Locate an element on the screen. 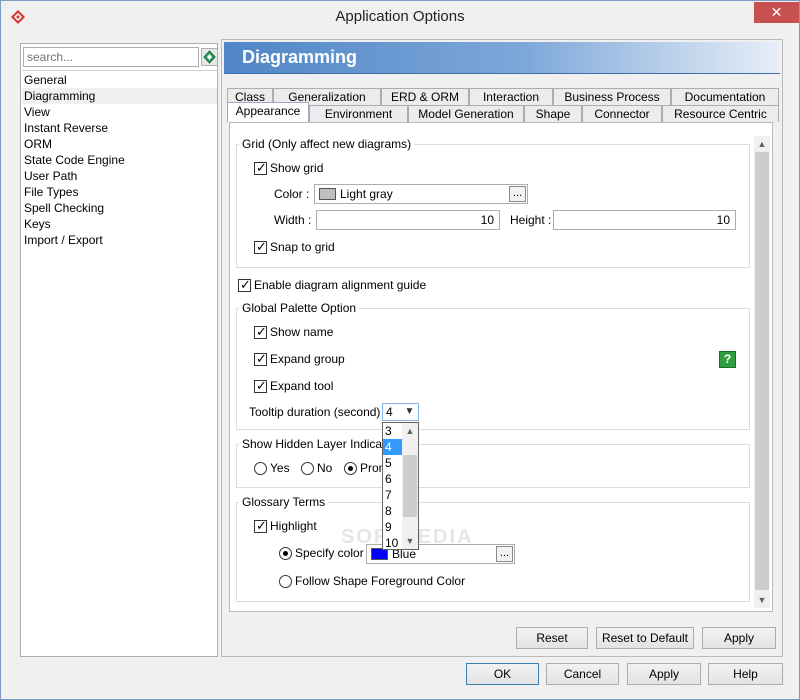 Image resolution: width=800 pixels, height=700 pixels. dropdown-option-5: 5 is located at coordinates (392, 463).